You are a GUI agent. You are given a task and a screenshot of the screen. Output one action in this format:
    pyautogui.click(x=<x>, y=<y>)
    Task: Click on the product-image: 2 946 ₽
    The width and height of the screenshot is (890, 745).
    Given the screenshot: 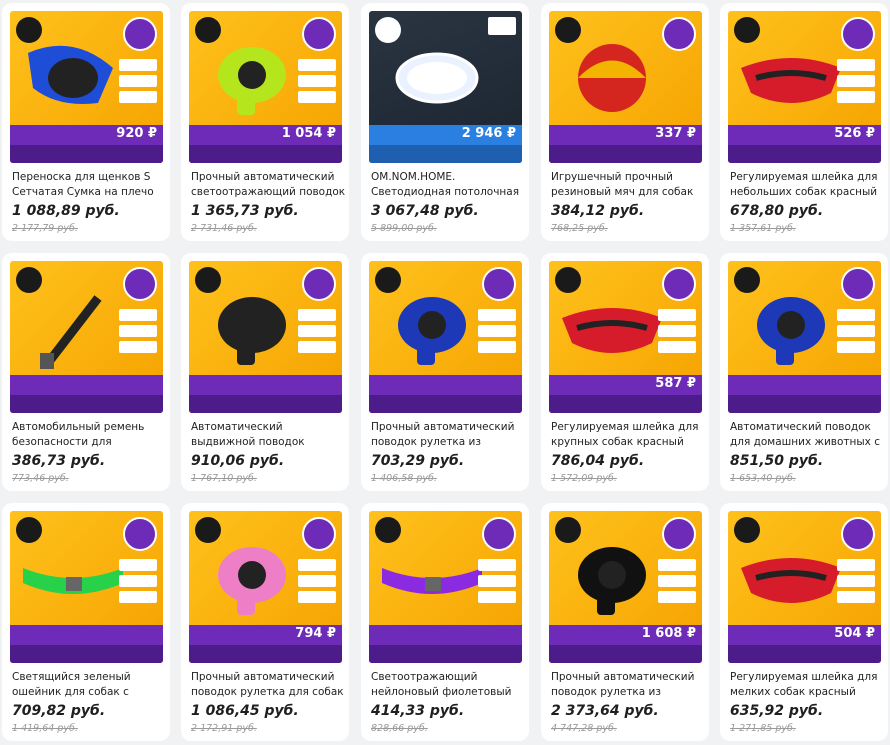 What is the action you would take?
    pyautogui.click(x=445, y=87)
    